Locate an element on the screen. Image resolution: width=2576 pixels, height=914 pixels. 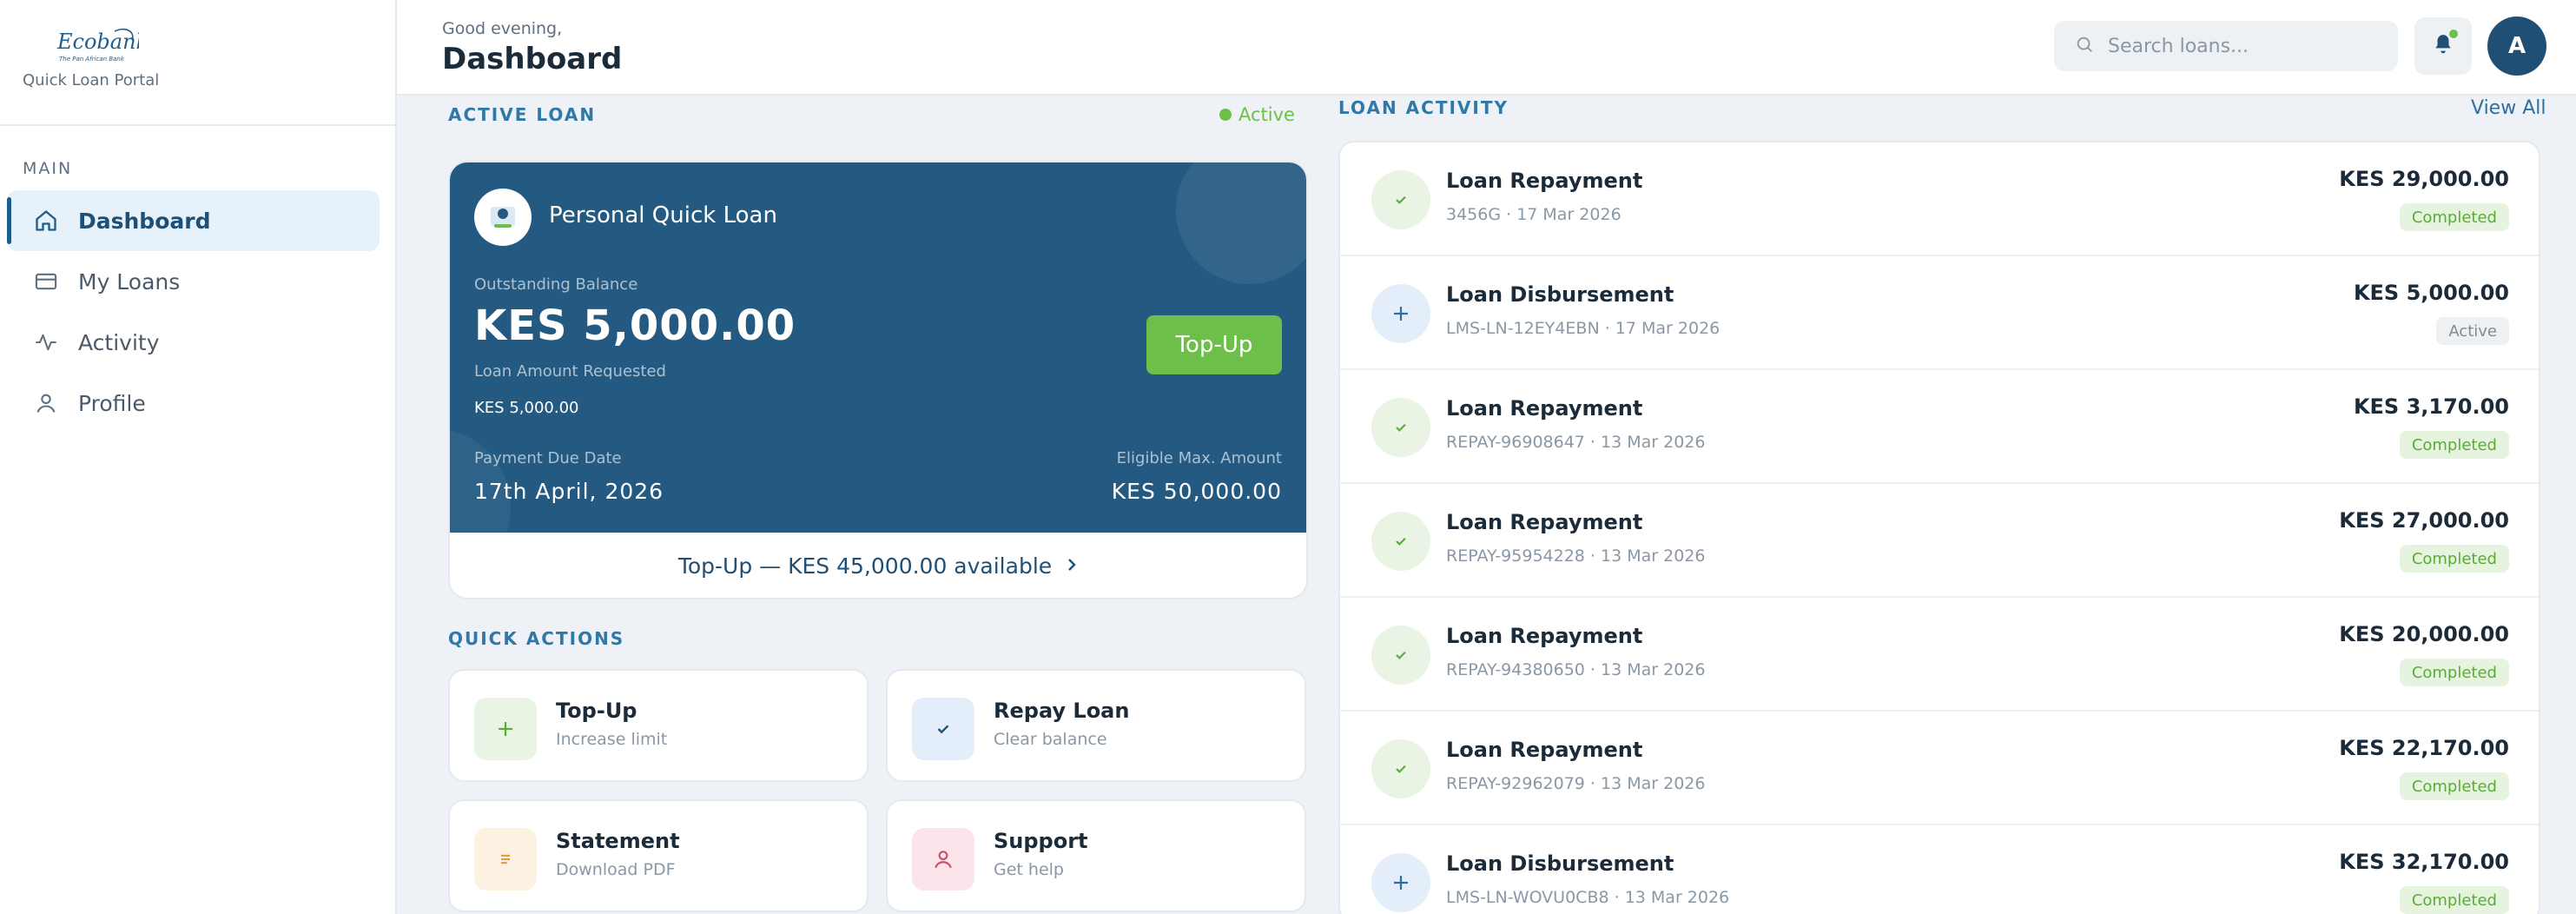
home-icon is located at coordinates (46, 221).